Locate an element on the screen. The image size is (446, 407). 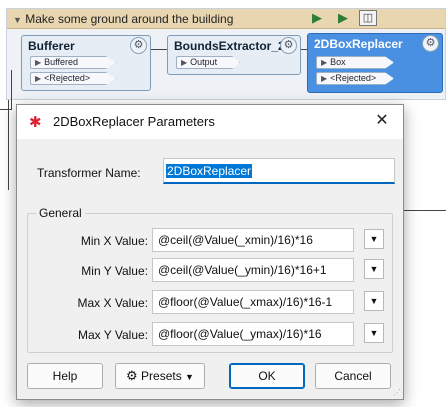
bookmark-toolbar: ▶︎ ▶︎ ◫ is located at coordinates (342, 18).